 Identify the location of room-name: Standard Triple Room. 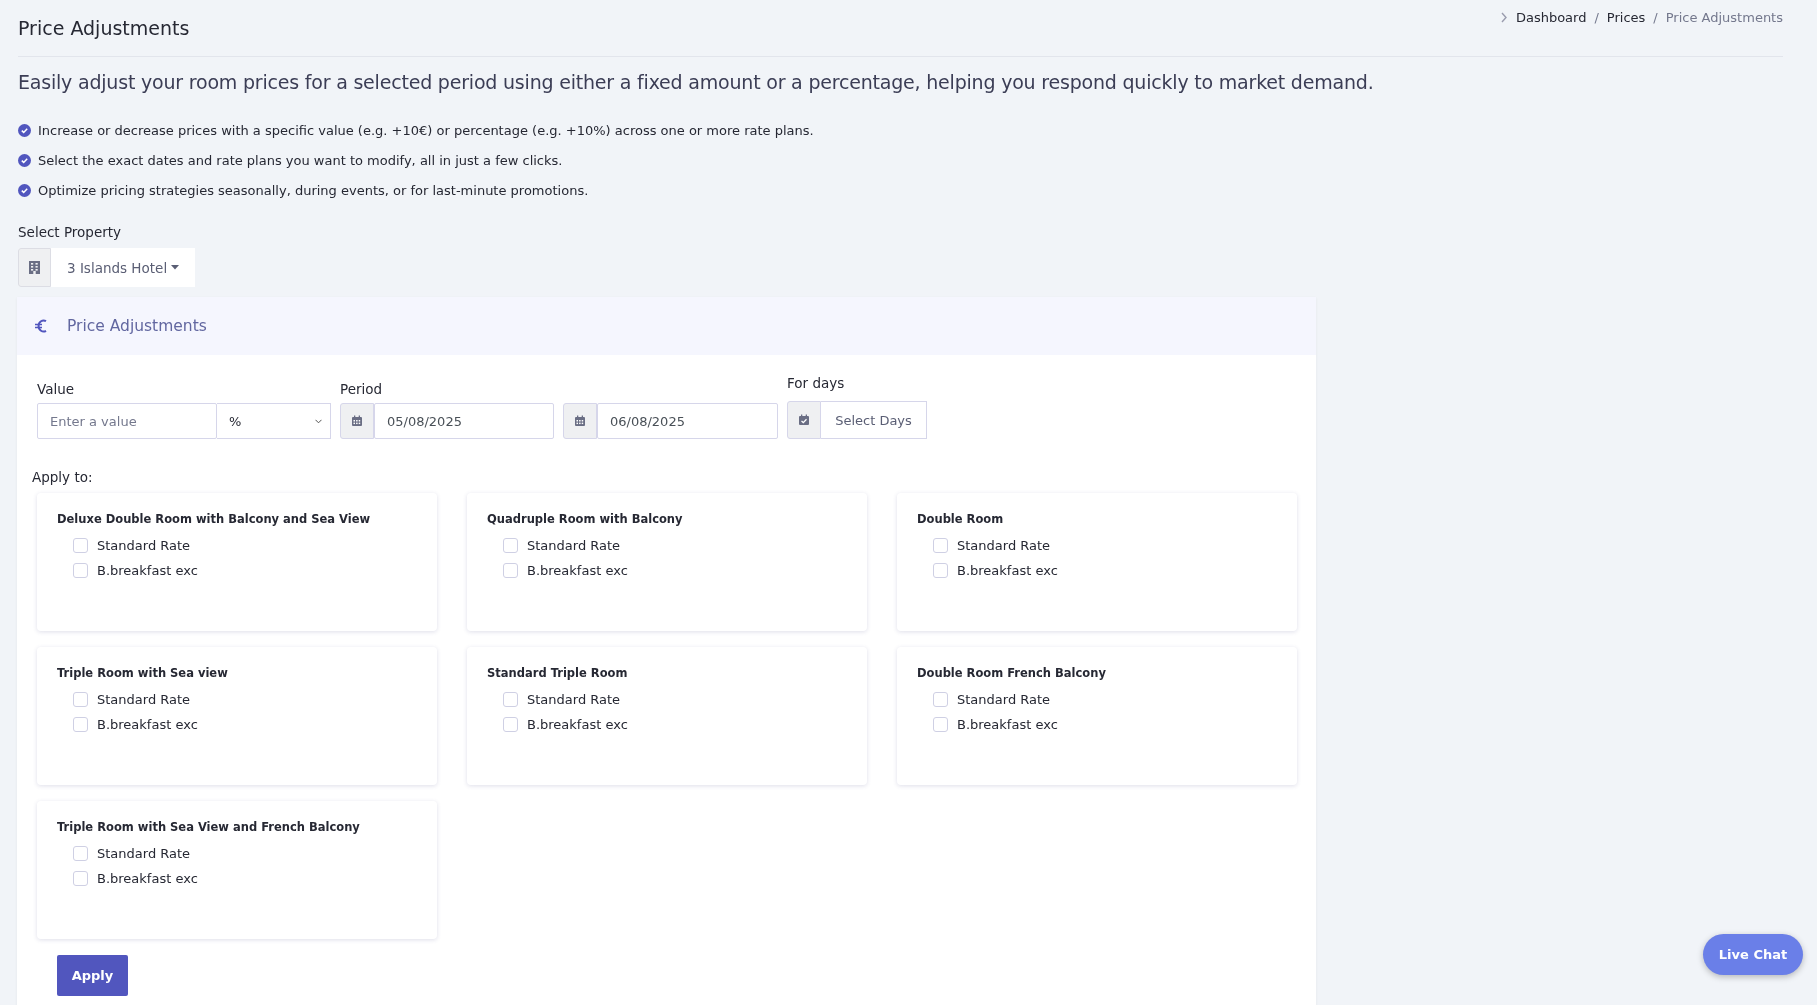
(558, 673).